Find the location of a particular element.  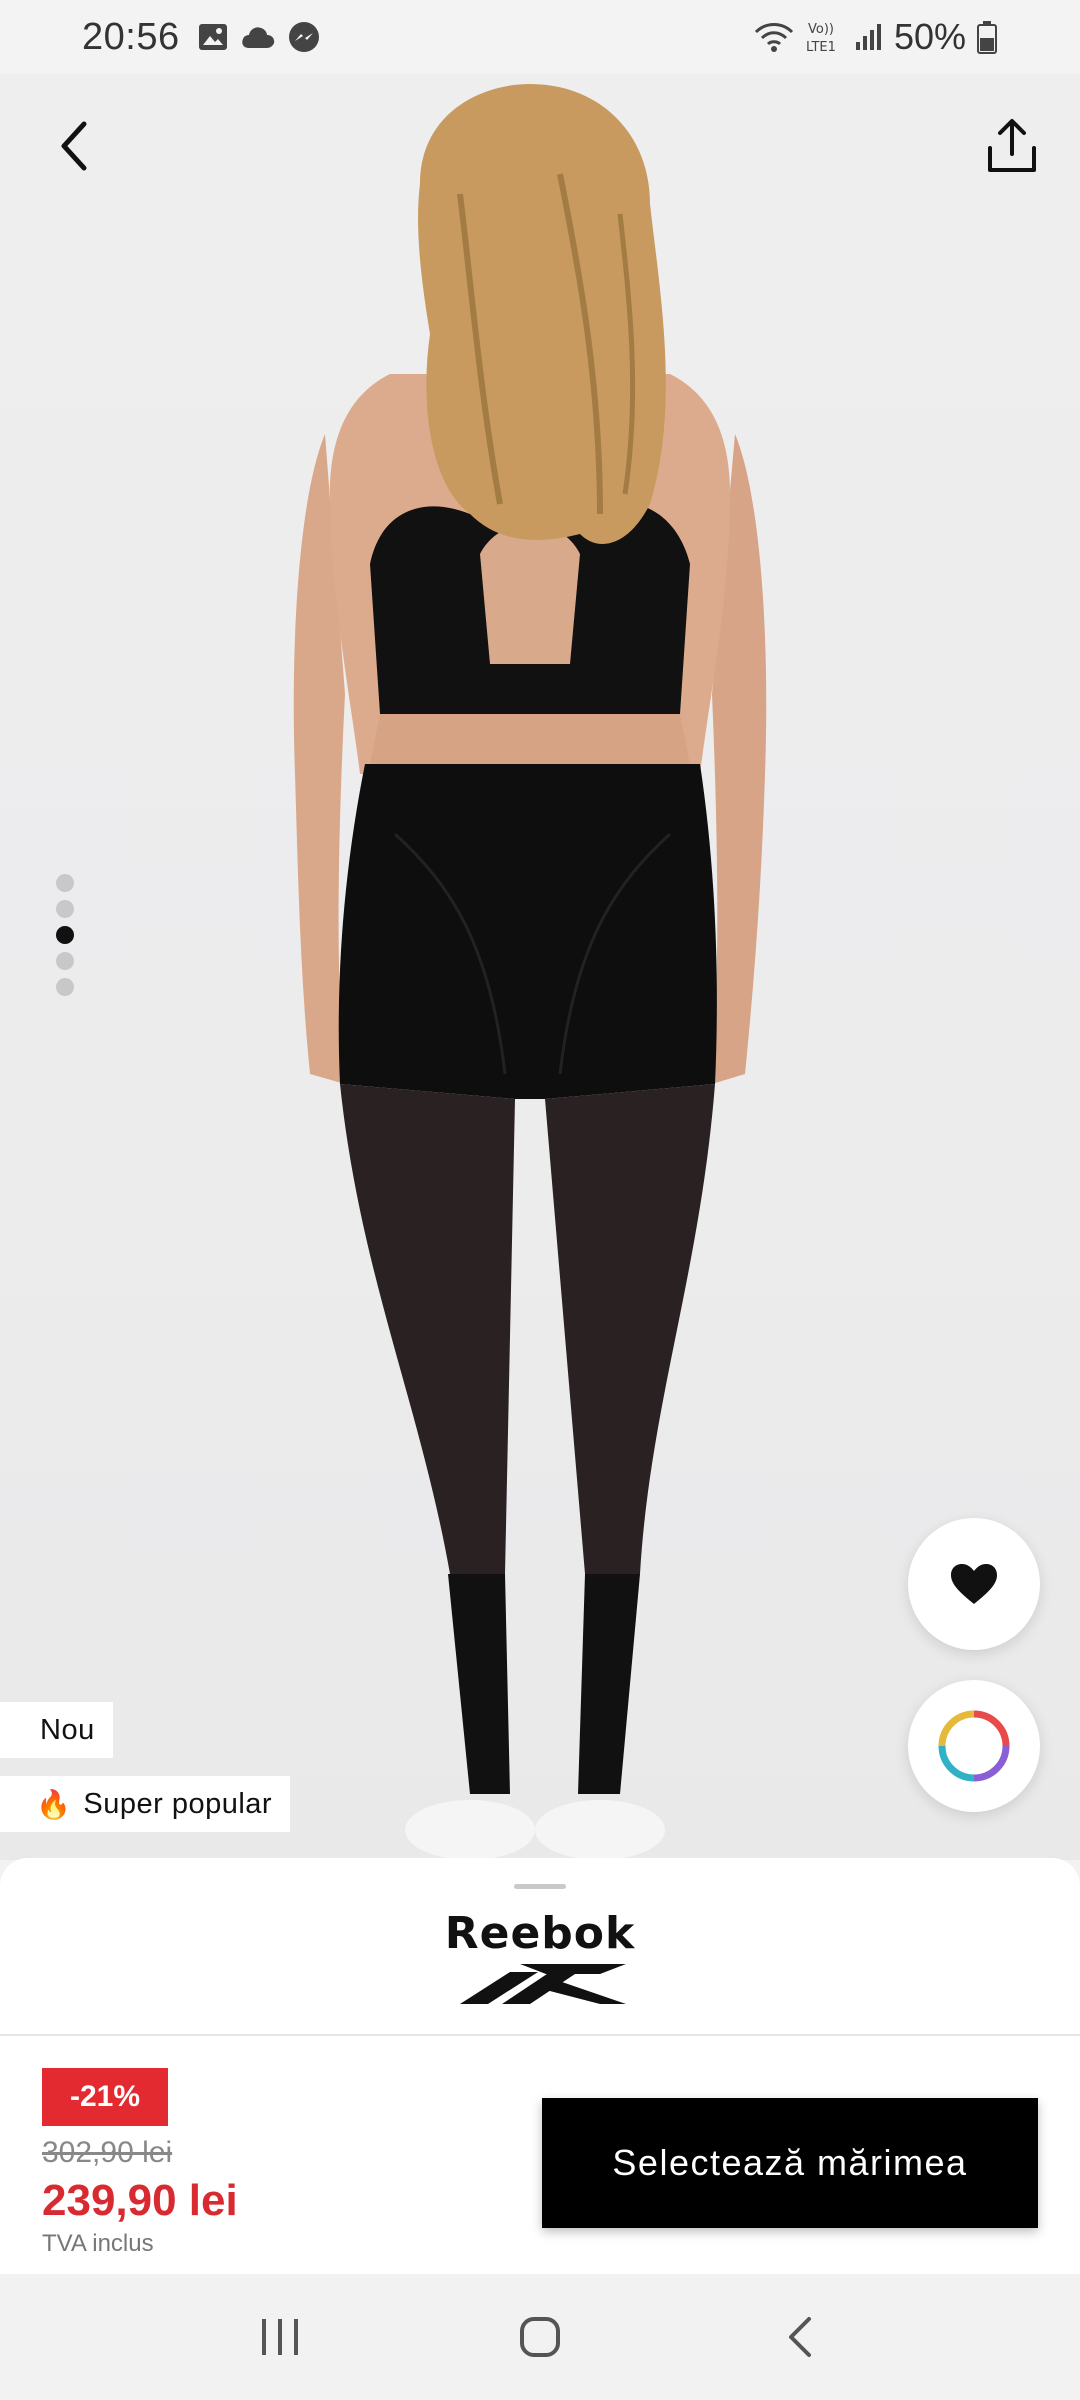

select-size-button: Selectează mărimea is located at coordinates (790, 2163).